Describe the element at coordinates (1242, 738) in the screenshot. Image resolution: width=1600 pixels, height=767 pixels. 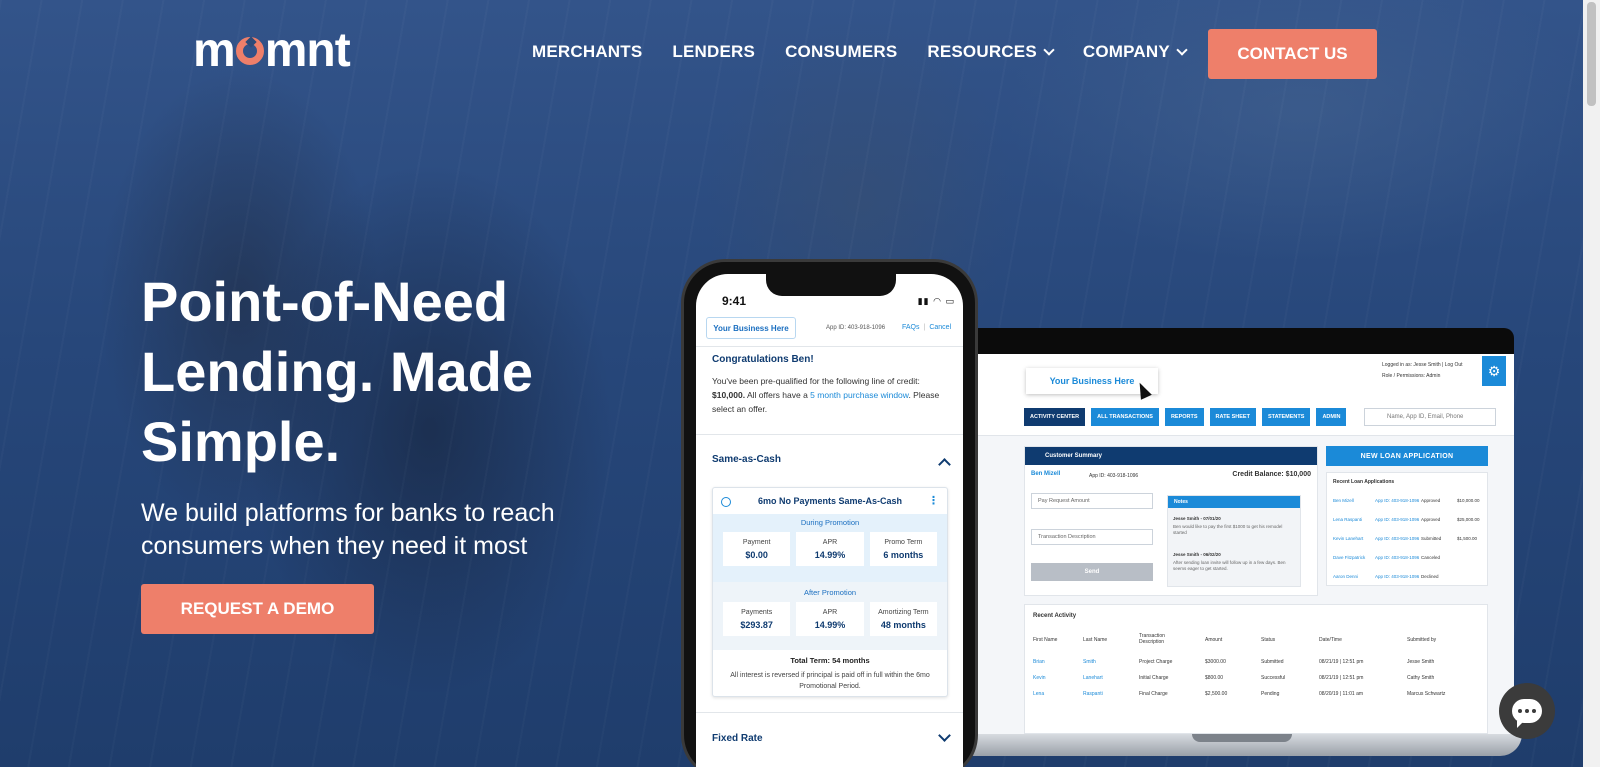
I see `laptop-notch` at that location.